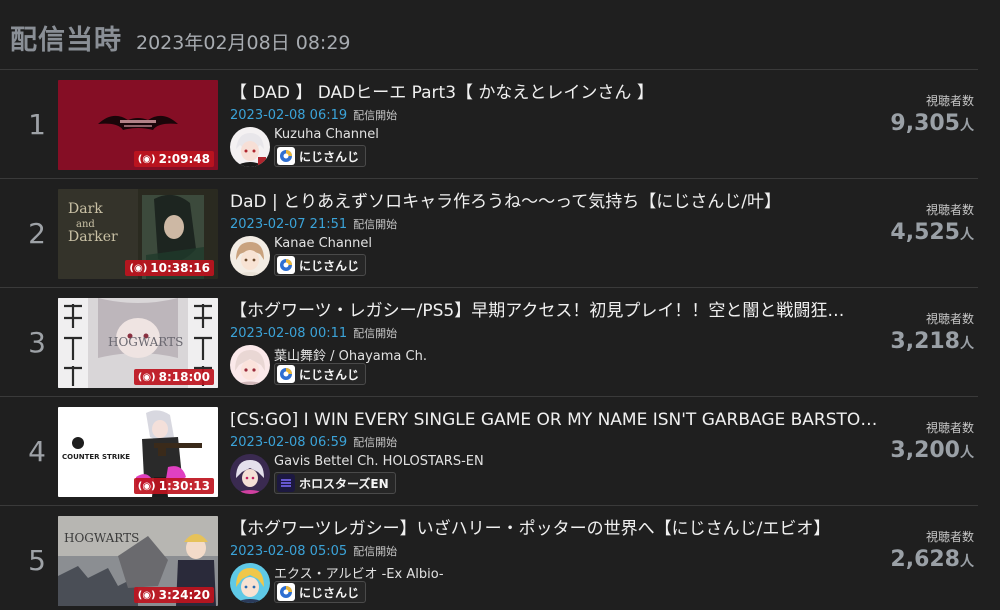 This screenshot has width=1000, height=610. I want to click on holostars-logo-icon, so click(286, 483).